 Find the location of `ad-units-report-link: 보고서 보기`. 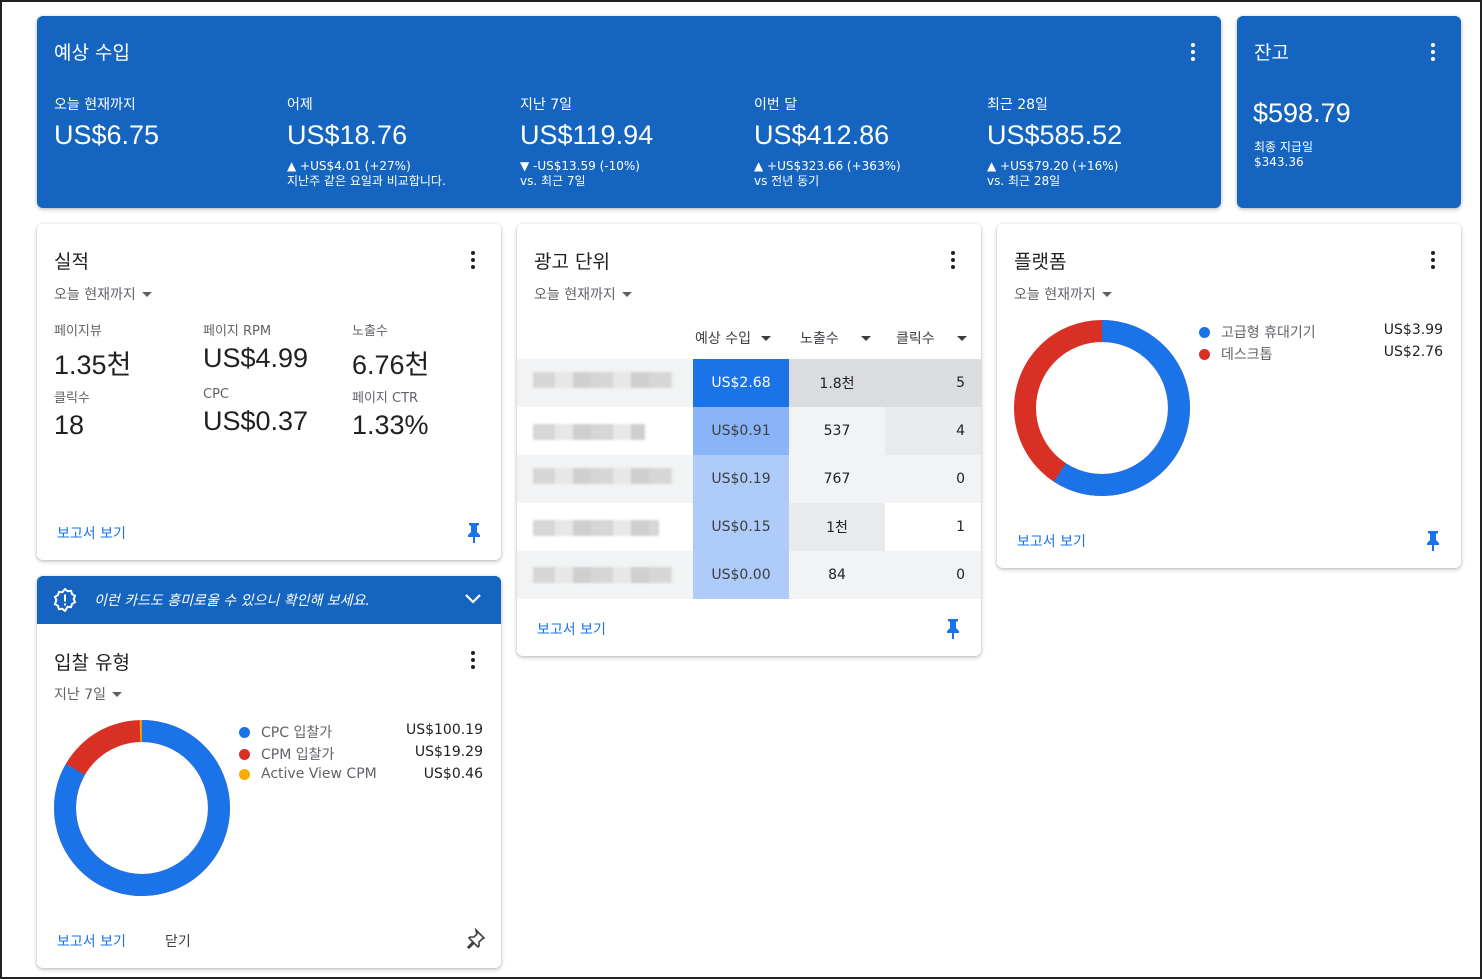

ad-units-report-link: 보고서 보기 is located at coordinates (571, 629).